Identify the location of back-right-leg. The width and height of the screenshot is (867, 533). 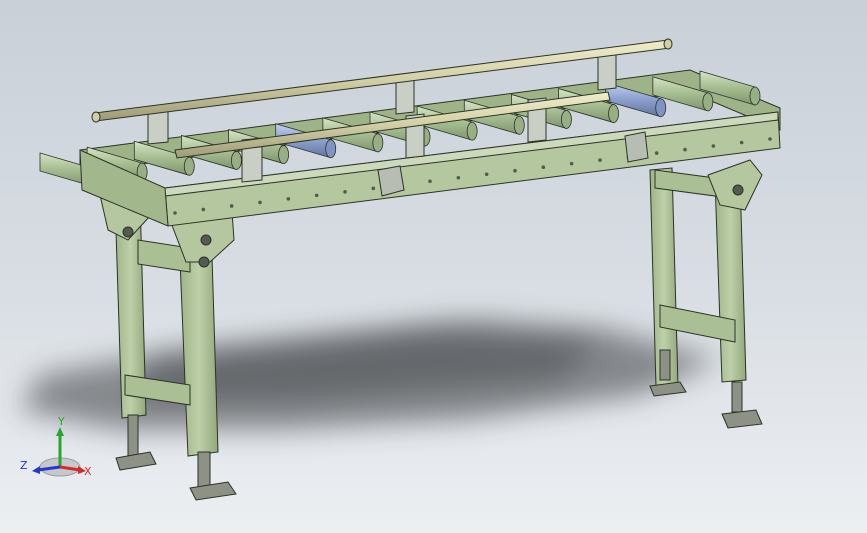
(706, 294).